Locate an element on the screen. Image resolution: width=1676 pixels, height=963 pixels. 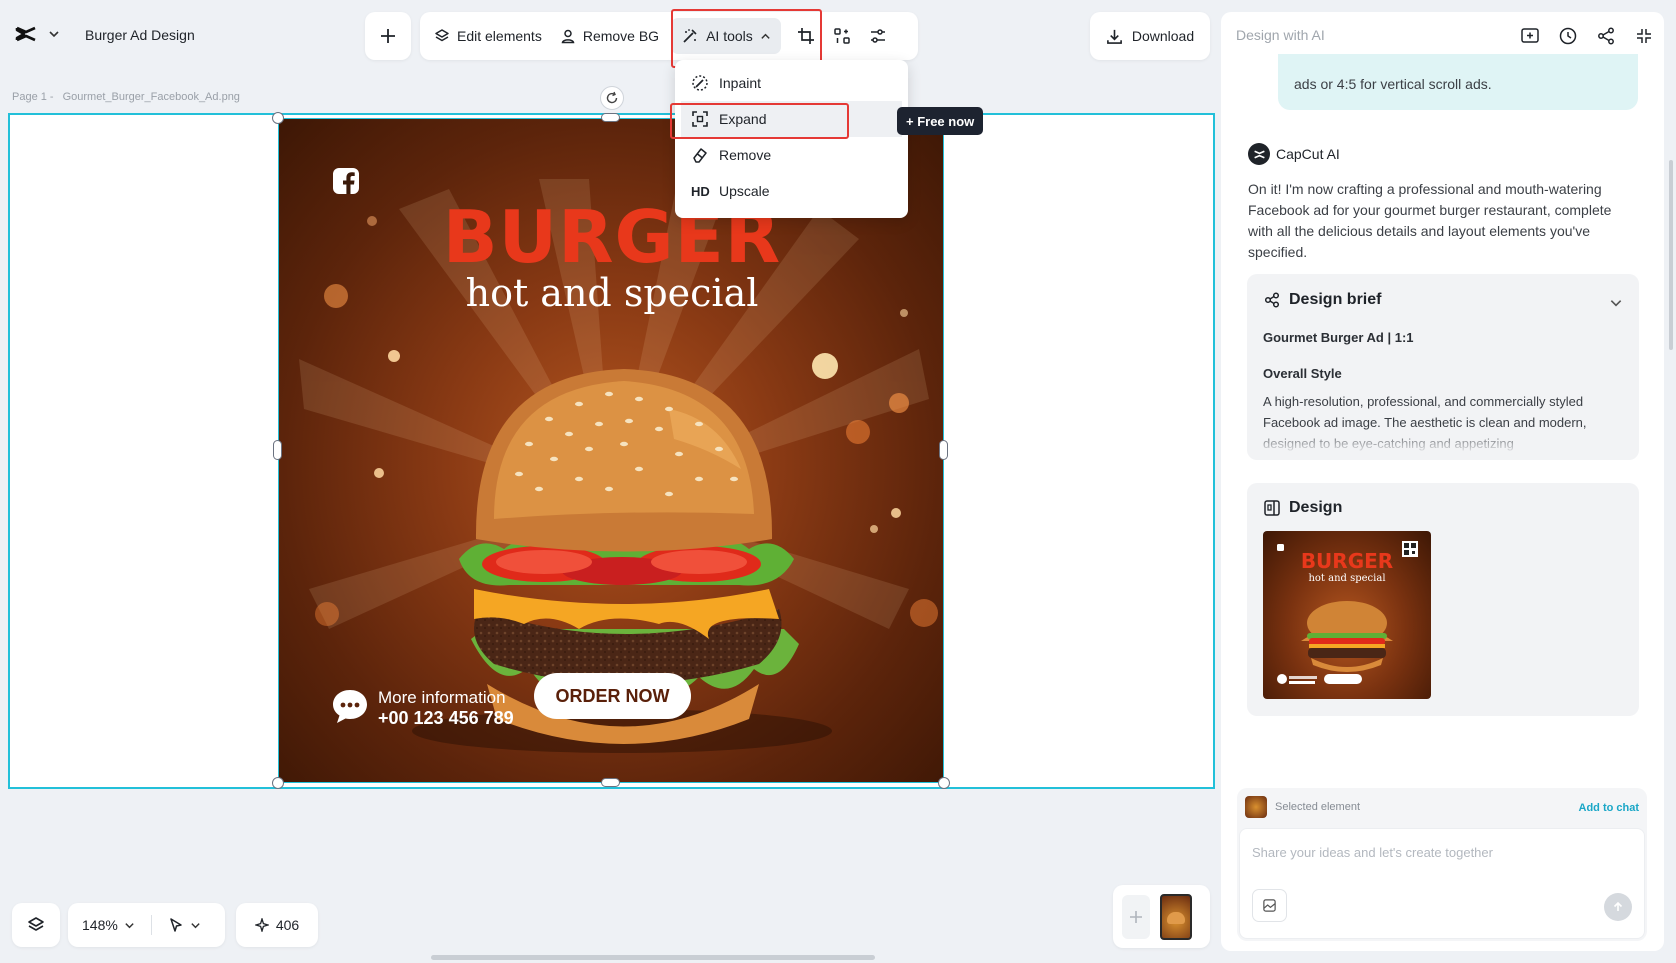
horizontal-scrollbar is located at coordinates (653, 957).